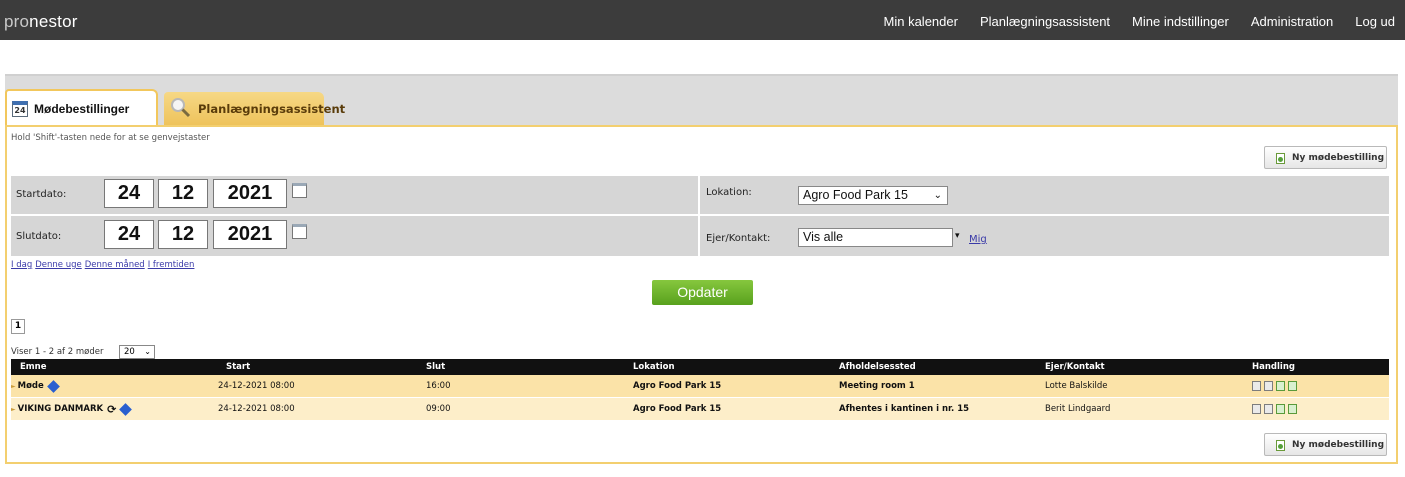 The image size is (1405, 477). What do you see at coordinates (18, 326) in the screenshot?
I see `page-1-button: 1` at bounding box center [18, 326].